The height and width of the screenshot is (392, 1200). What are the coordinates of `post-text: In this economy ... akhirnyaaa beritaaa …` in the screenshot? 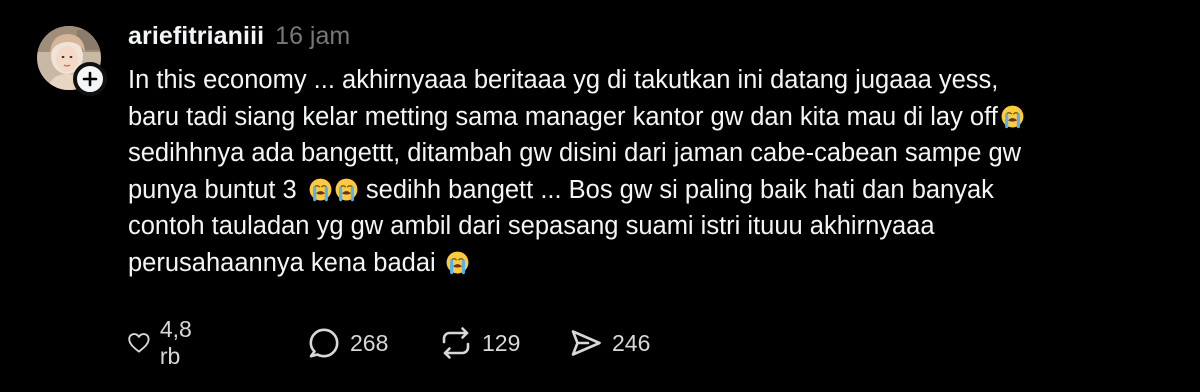 It's located at (563, 80).